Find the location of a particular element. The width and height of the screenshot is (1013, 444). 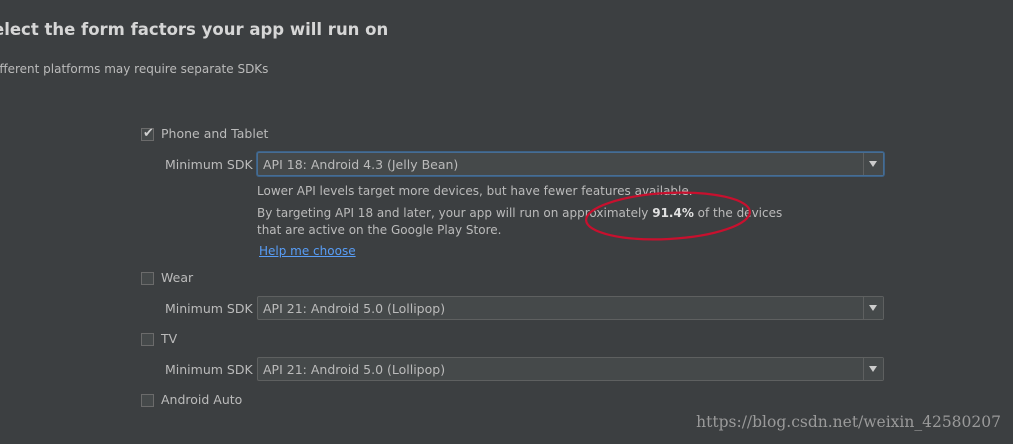

wear-min-sdk-label: Minimum SDK is located at coordinates (209, 308).